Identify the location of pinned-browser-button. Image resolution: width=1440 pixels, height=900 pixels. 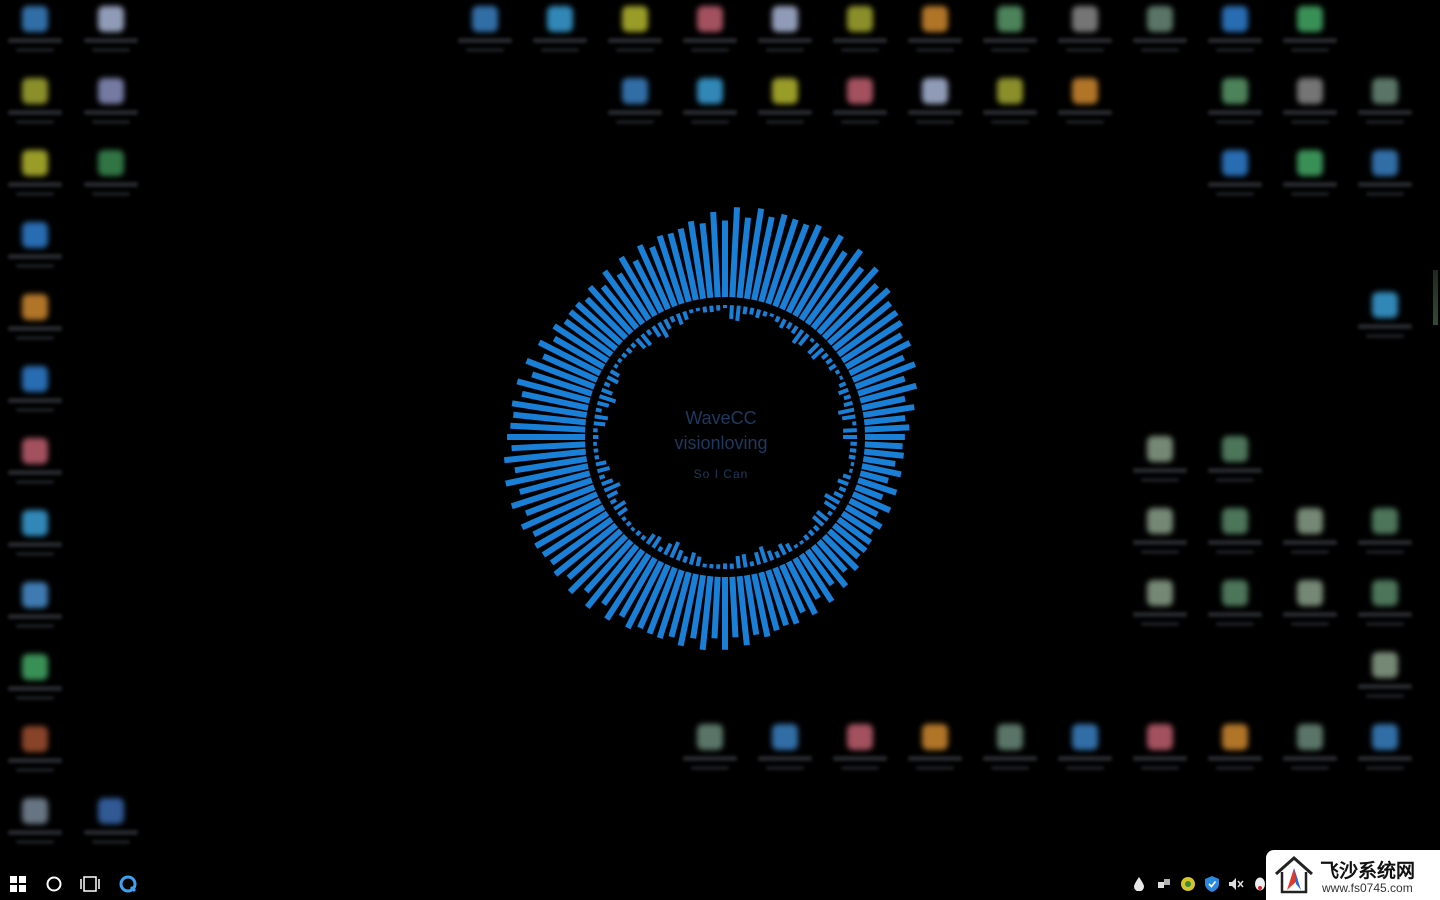
(128, 884).